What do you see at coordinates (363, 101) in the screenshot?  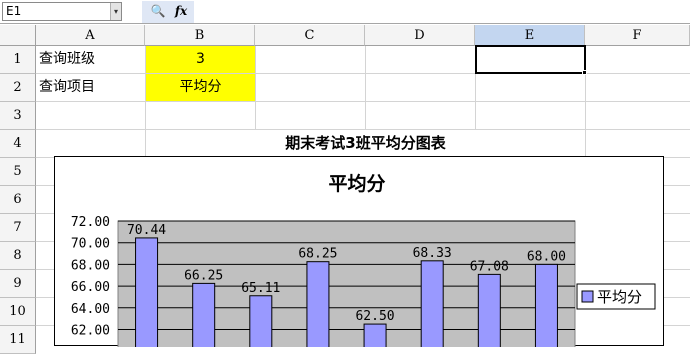 I see `gridline` at bounding box center [363, 101].